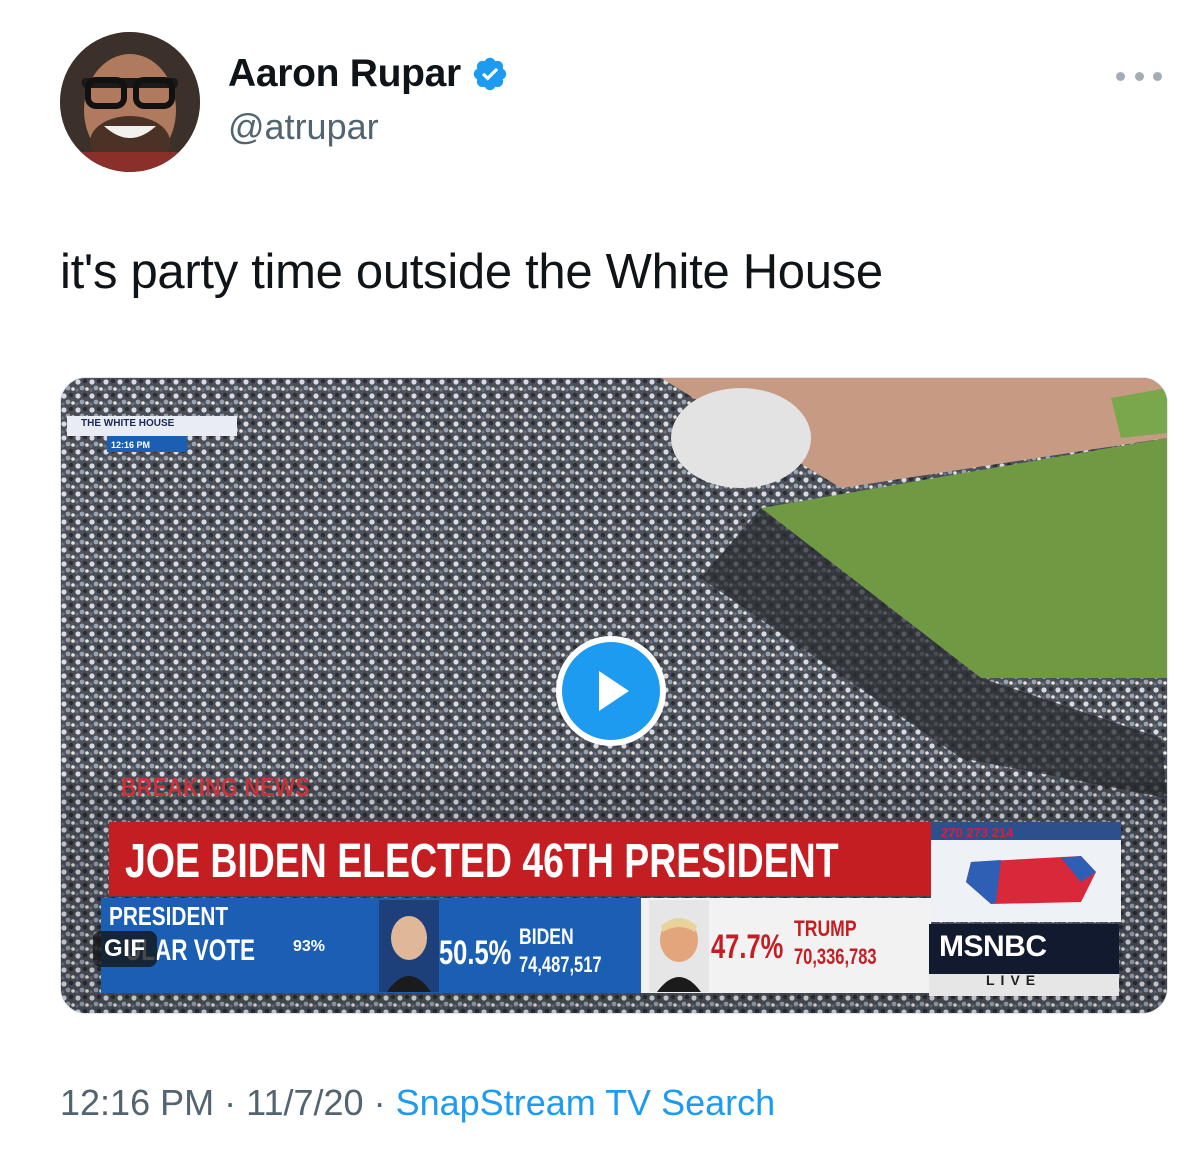 This screenshot has width=1200, height=1165. Describe the element at coordinates (304, 1102) in the screenshot. I see `tweet-date: 11/7/20` at that location.